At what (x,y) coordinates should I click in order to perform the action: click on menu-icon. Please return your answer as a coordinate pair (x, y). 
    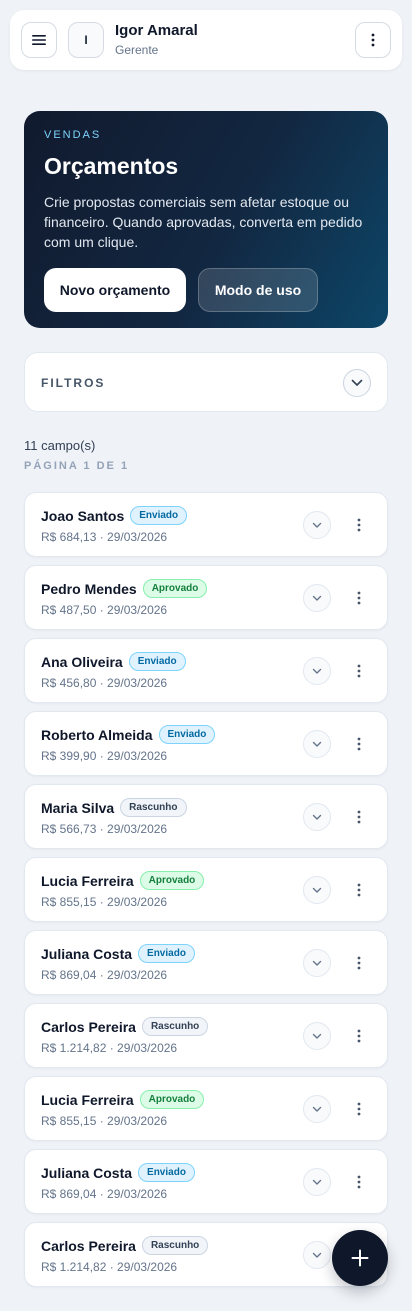
    Looking at the image, I should click on (39, 40).